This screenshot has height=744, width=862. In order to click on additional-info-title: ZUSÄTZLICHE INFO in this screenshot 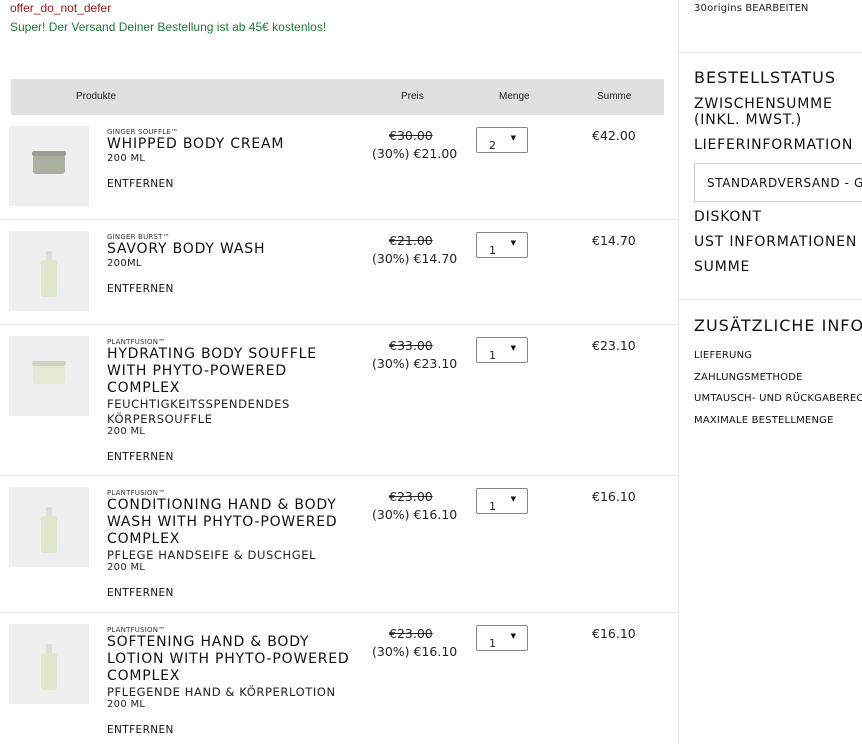, I will do `click(778, 325)`.